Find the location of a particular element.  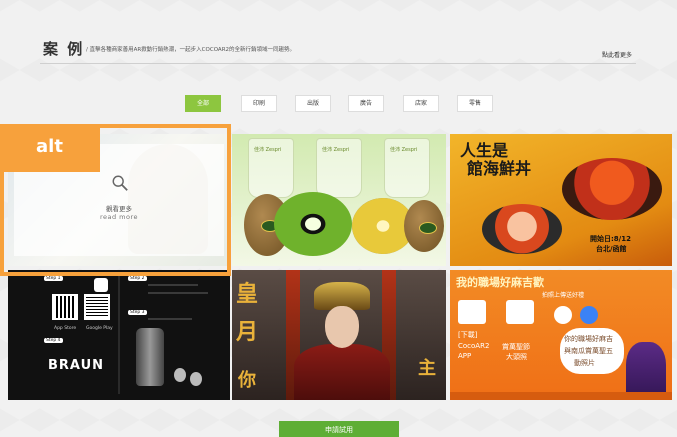

column-divider is located at coordinates (119, 335).